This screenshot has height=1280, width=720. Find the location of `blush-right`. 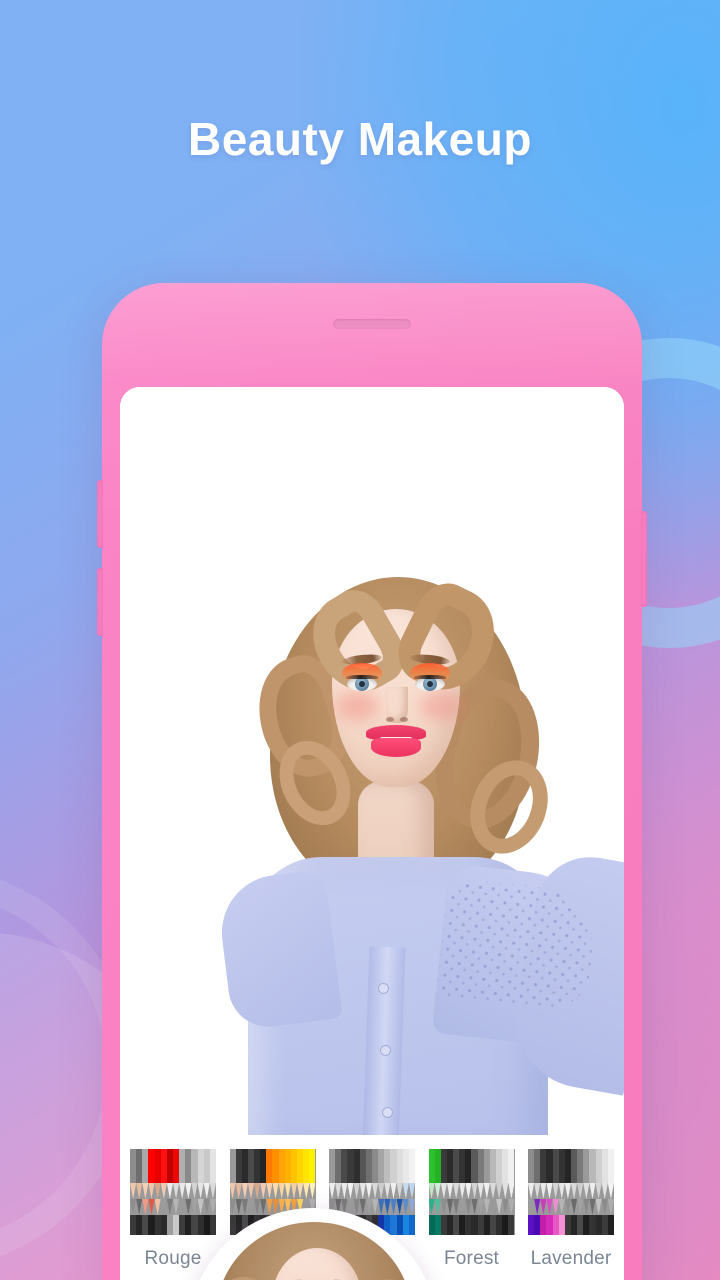

blush-right is located at coordinates (441, 706).